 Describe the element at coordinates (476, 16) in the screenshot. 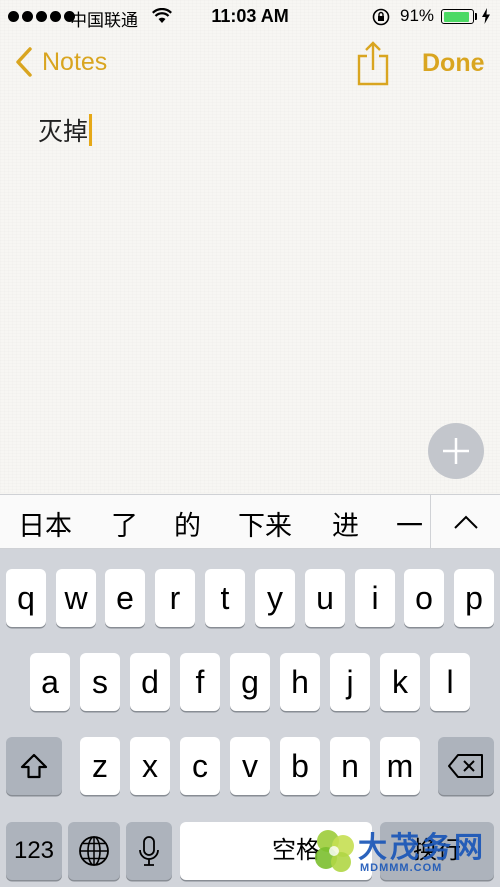

I see `battery-tip` at that location.